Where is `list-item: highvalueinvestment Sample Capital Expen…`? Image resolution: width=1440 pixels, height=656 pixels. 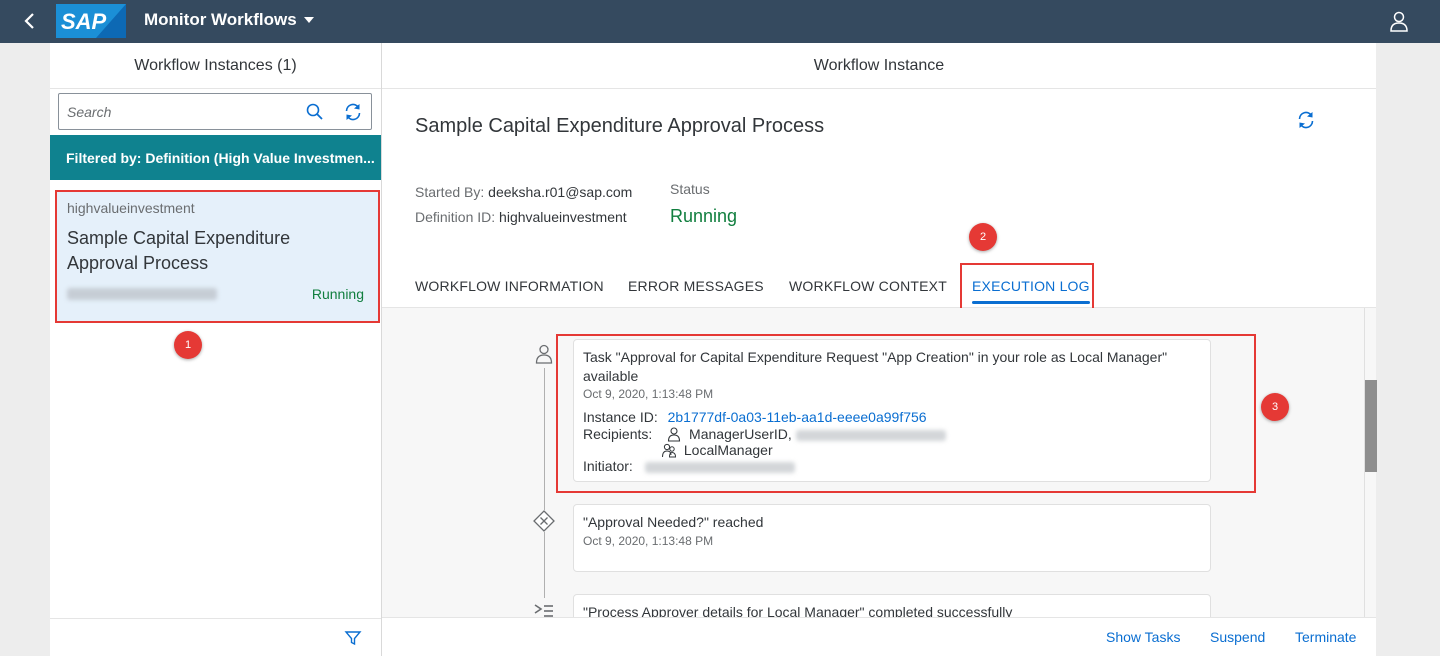 list-item: highvalueinvestment Sample Capital Expen… is located at coordinates (217, 256).